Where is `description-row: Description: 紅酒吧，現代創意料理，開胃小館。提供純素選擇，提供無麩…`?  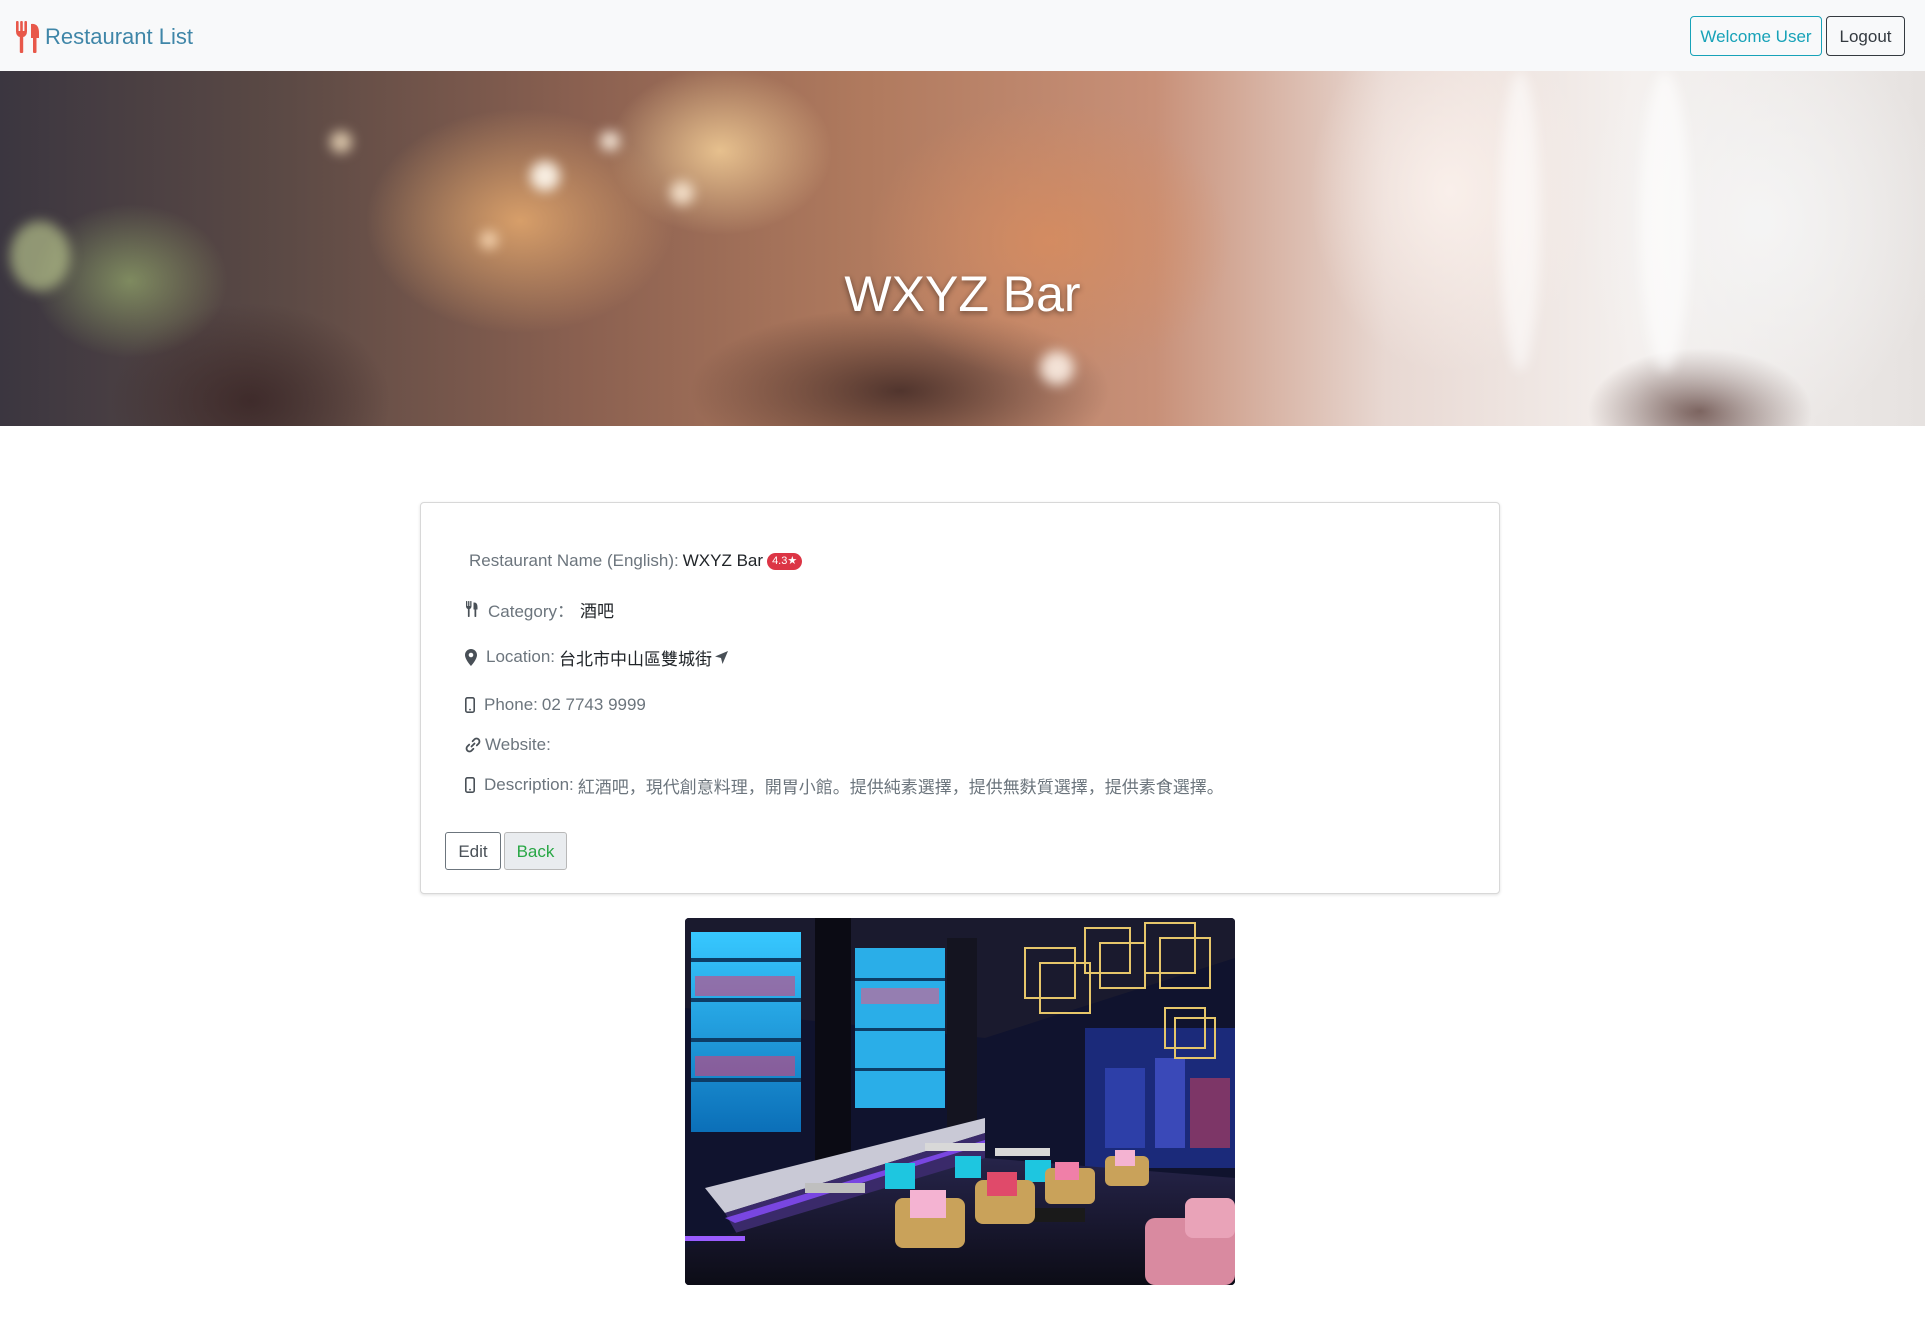
description-row: Description: 紅酒吧，現代創意料理，開胃小館。提供純素選擇，提供無麩… is located at coordinates (844, 785).